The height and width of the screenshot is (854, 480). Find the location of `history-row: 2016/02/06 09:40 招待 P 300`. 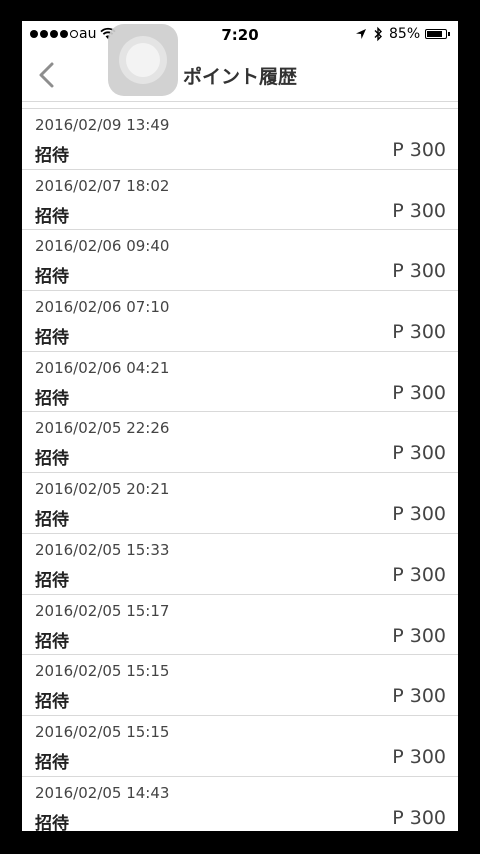

history-row: 2016/02/06 09:40 招待 P 300 is located at coordinates (240, 261).